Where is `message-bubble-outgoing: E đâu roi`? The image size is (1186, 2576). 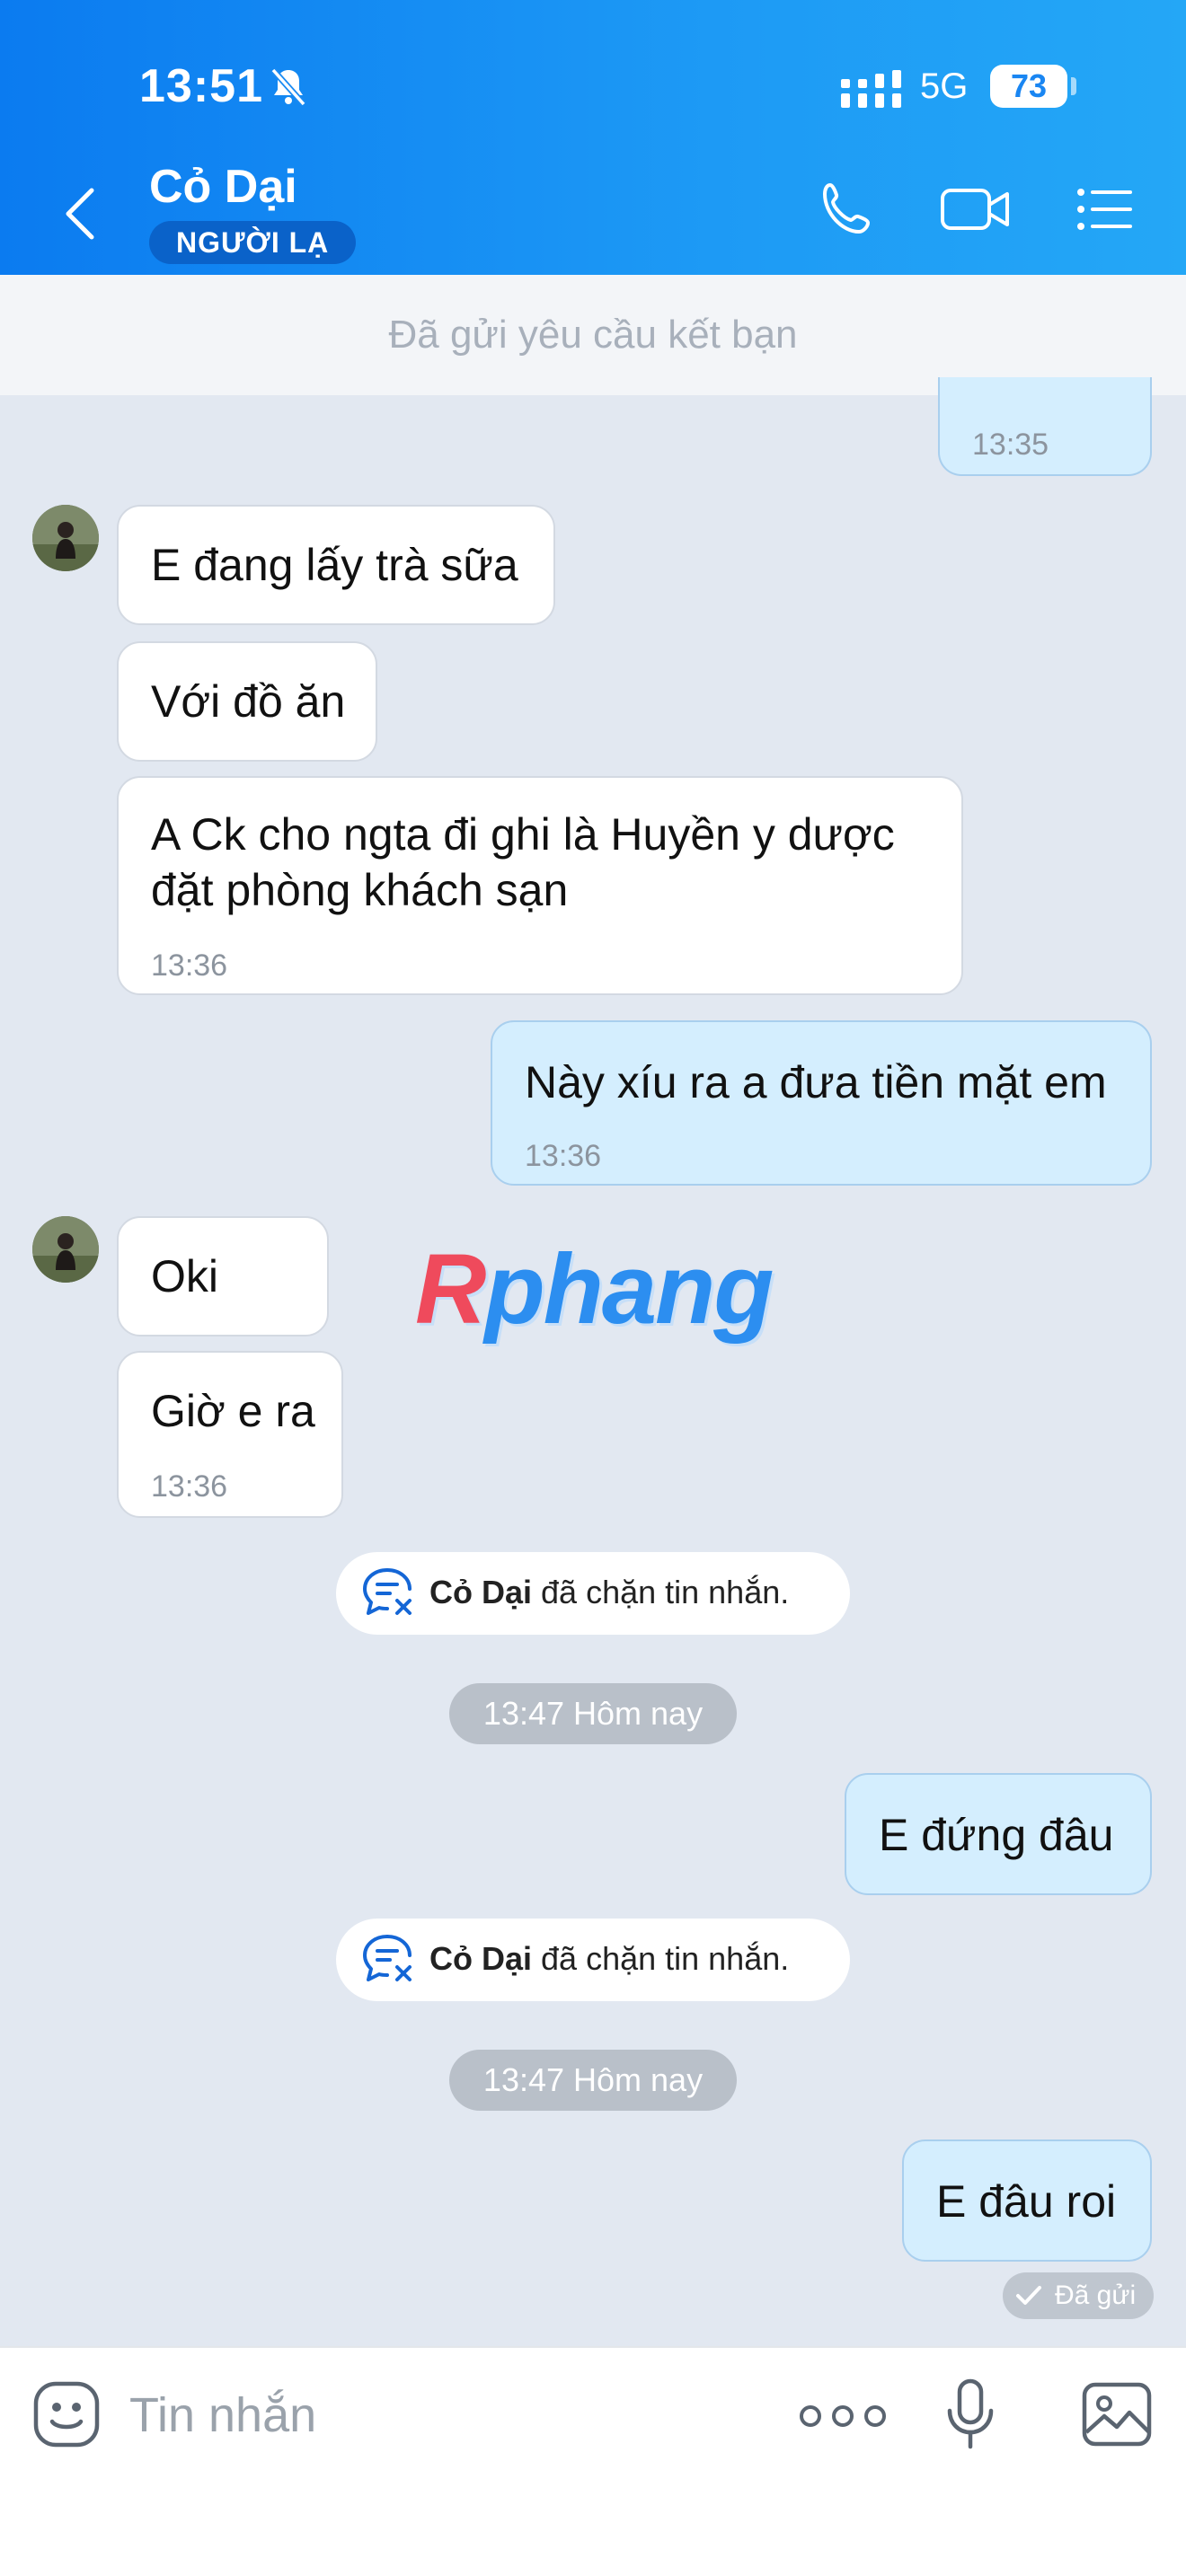 message-bubble-outgoing: E đâu roi is located at coordinates (1027, 2200).